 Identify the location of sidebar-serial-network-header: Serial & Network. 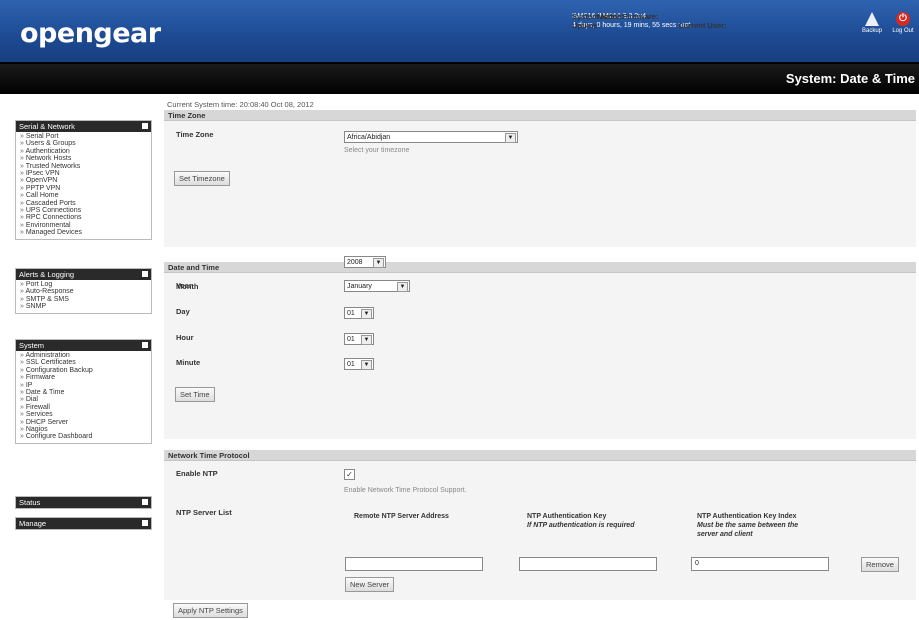
(83, 126).